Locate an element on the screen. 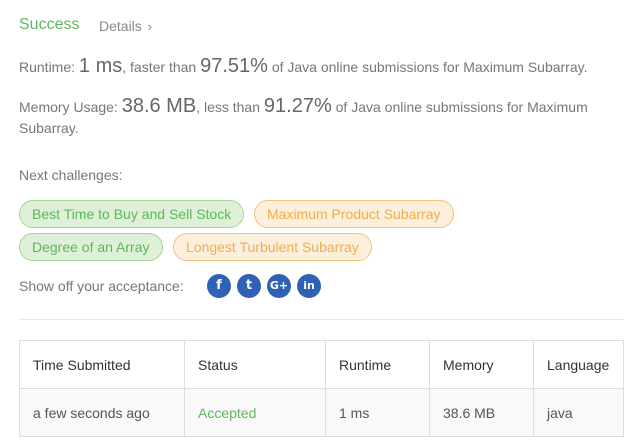 The width and height of the screenshot is (639, 441). status-link: Accepted is located at coordinates (255, 412).